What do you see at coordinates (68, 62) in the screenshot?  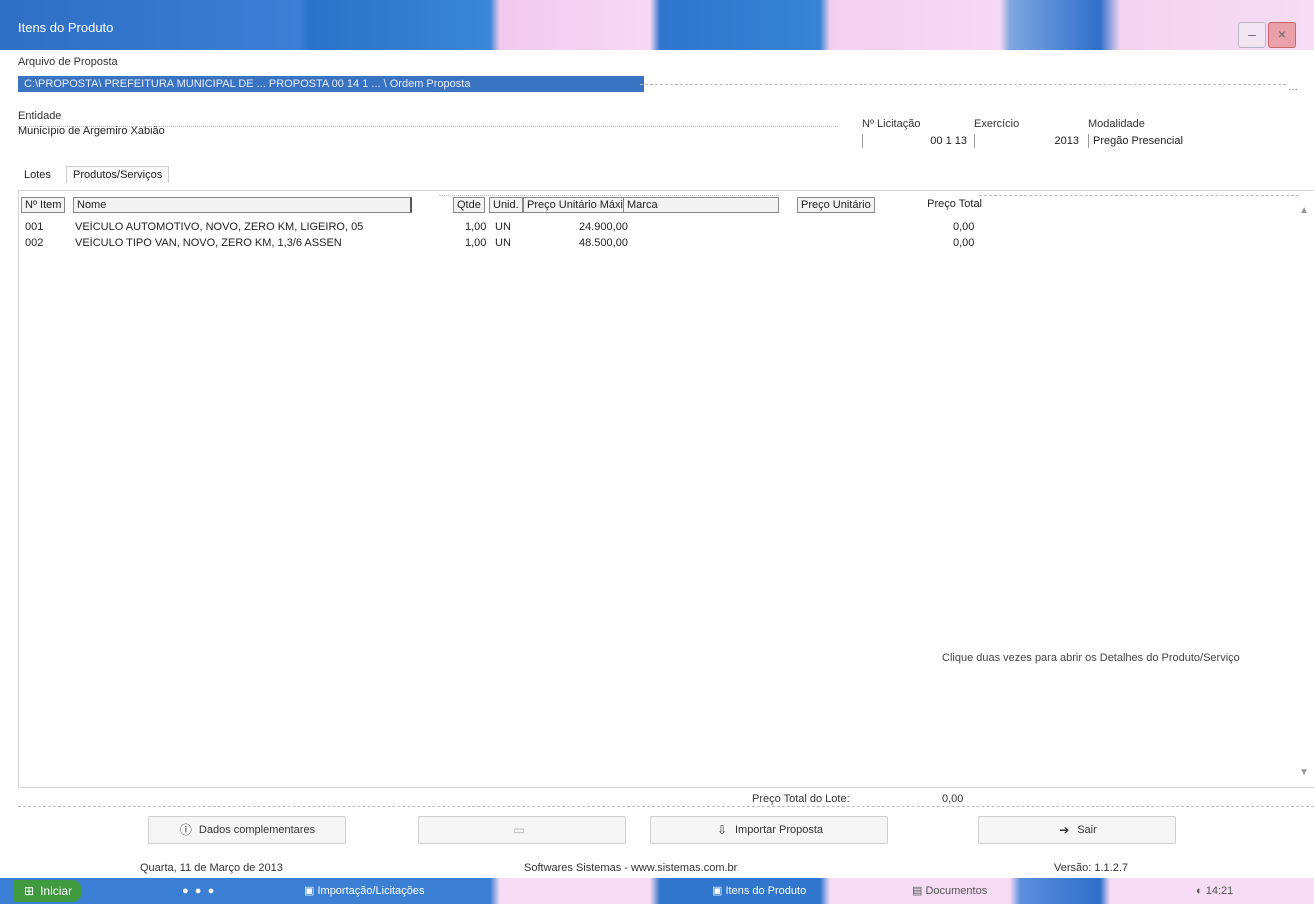 I see `proposal-label: Arquivo de Proposta` at bounding box center [68, 62].